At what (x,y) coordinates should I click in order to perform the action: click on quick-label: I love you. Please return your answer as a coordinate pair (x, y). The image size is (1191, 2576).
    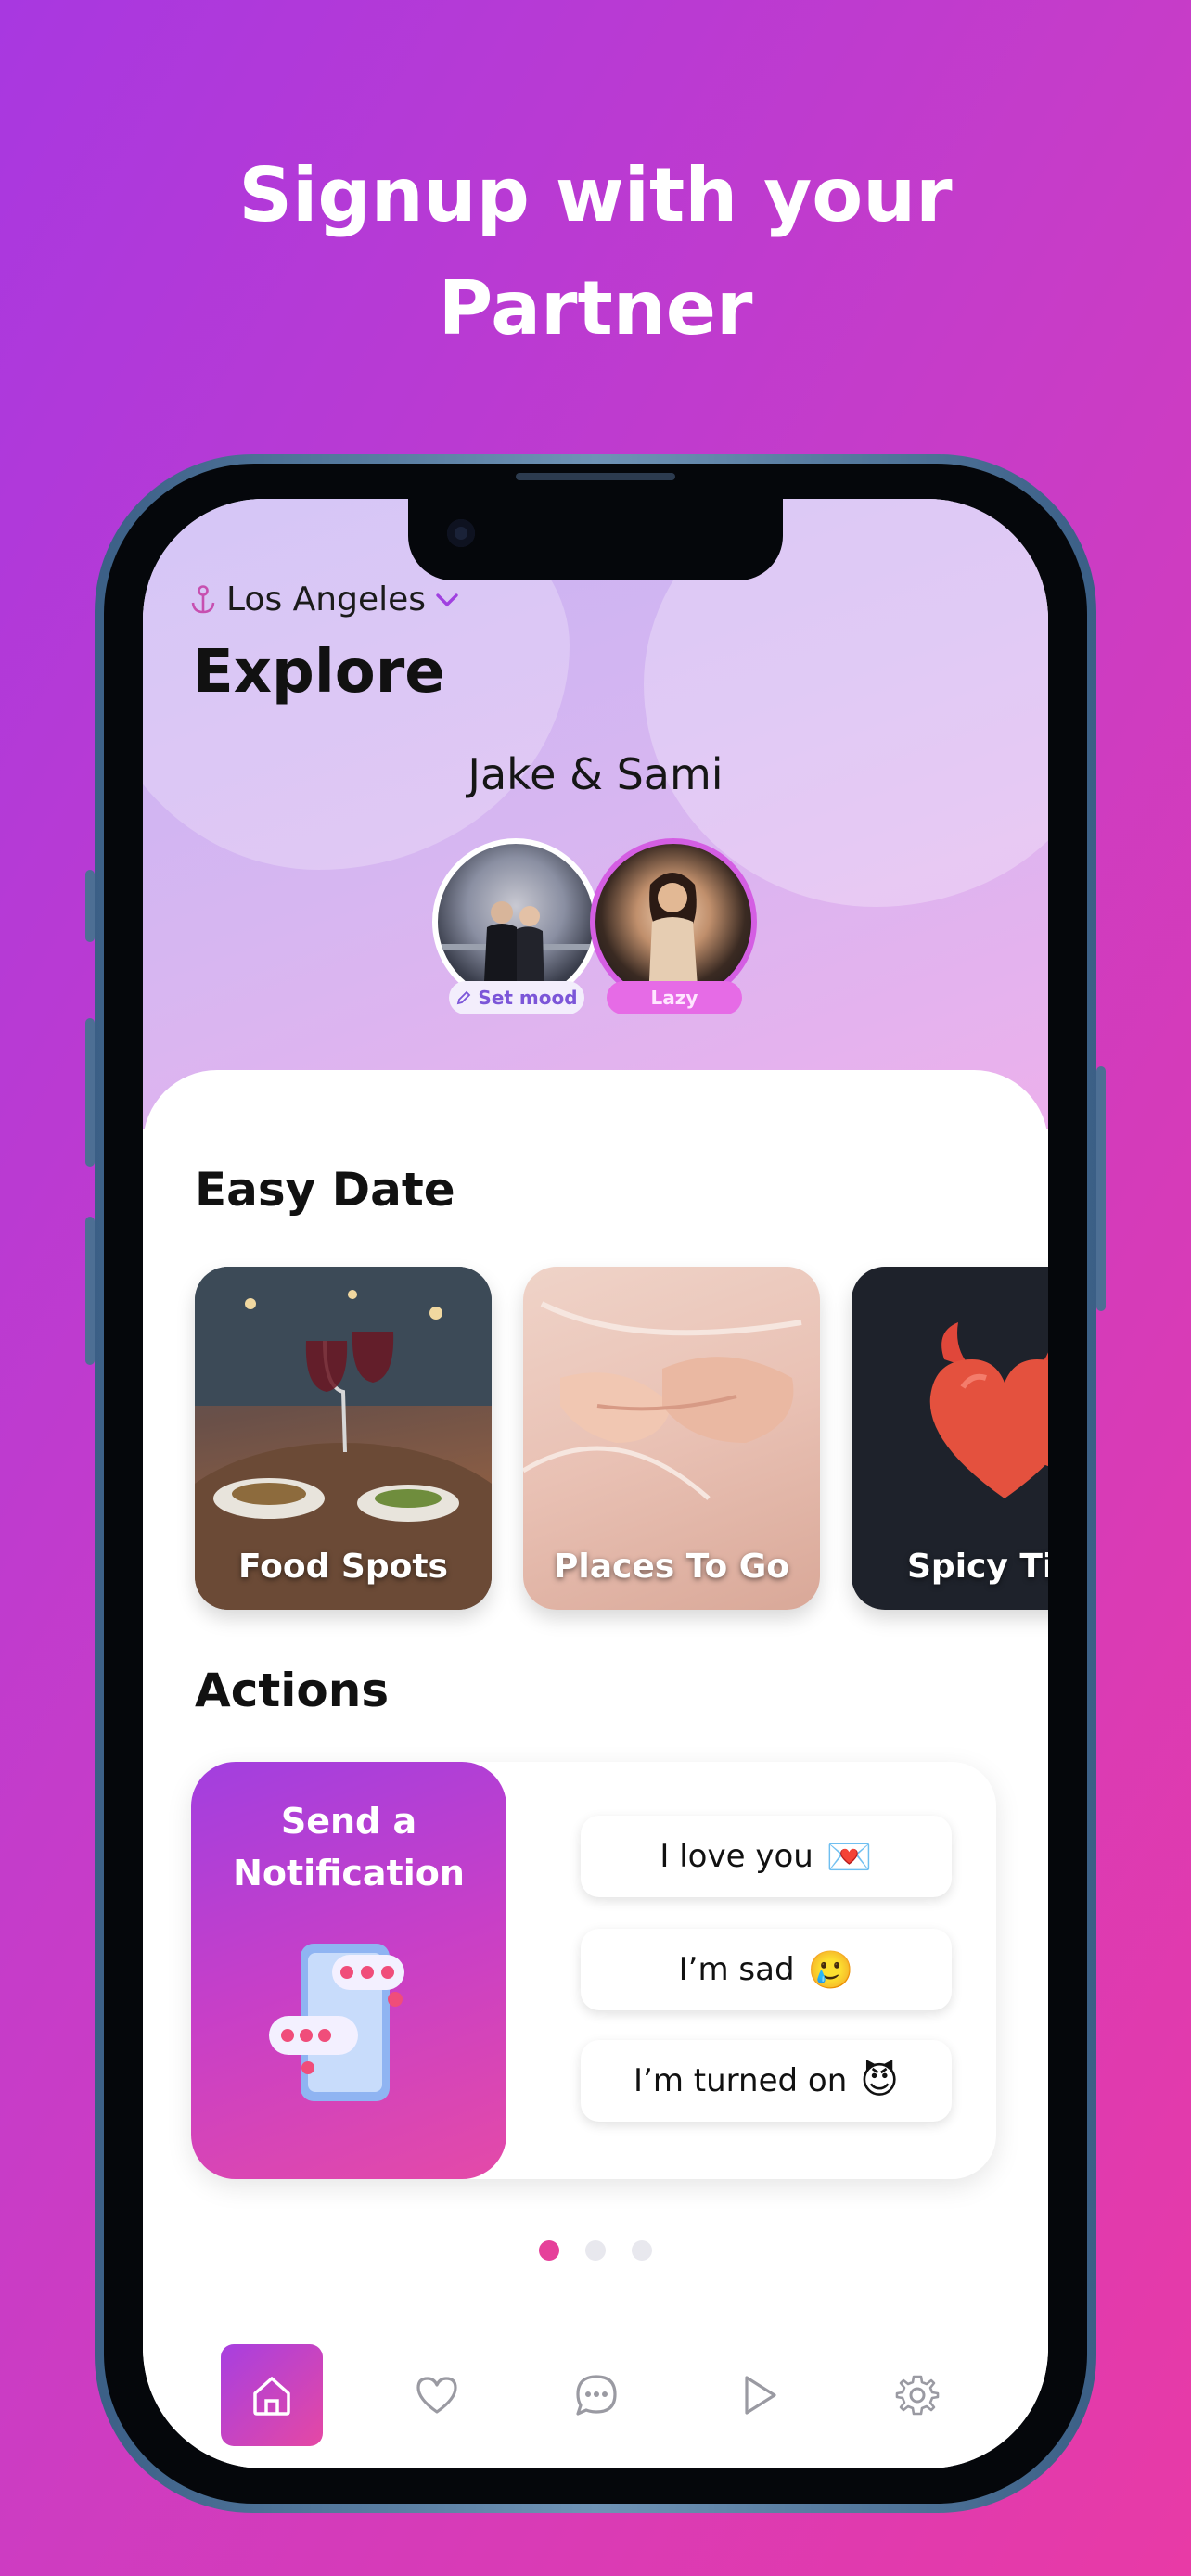
    Looking at the image, I should click on (736, 1856).